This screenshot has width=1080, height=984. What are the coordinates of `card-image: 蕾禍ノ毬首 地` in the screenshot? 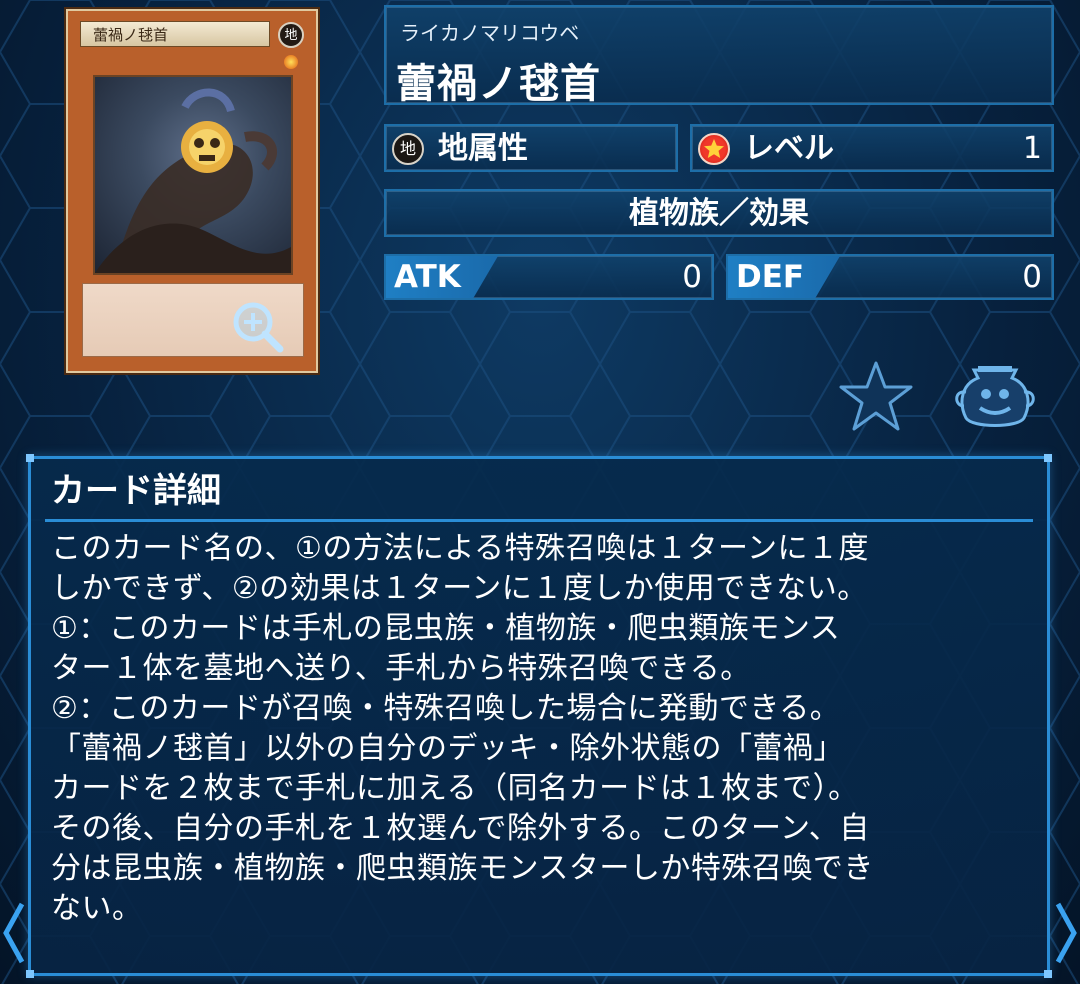 It's located at (192, 191).